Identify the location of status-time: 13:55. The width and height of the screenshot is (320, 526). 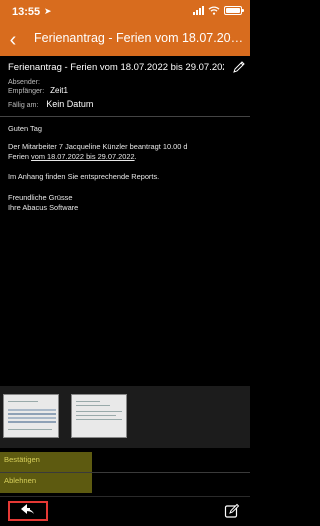
(26, 12).